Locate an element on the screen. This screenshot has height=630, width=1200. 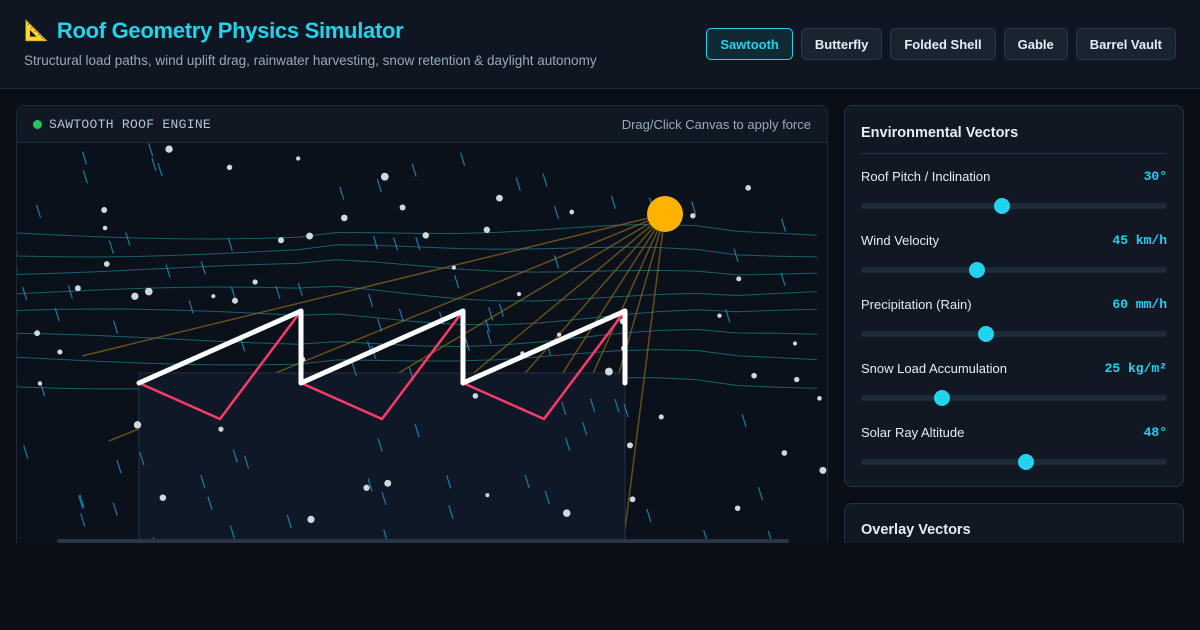
tab-butterfly: Butterfly is located at coordinates (841, 44).